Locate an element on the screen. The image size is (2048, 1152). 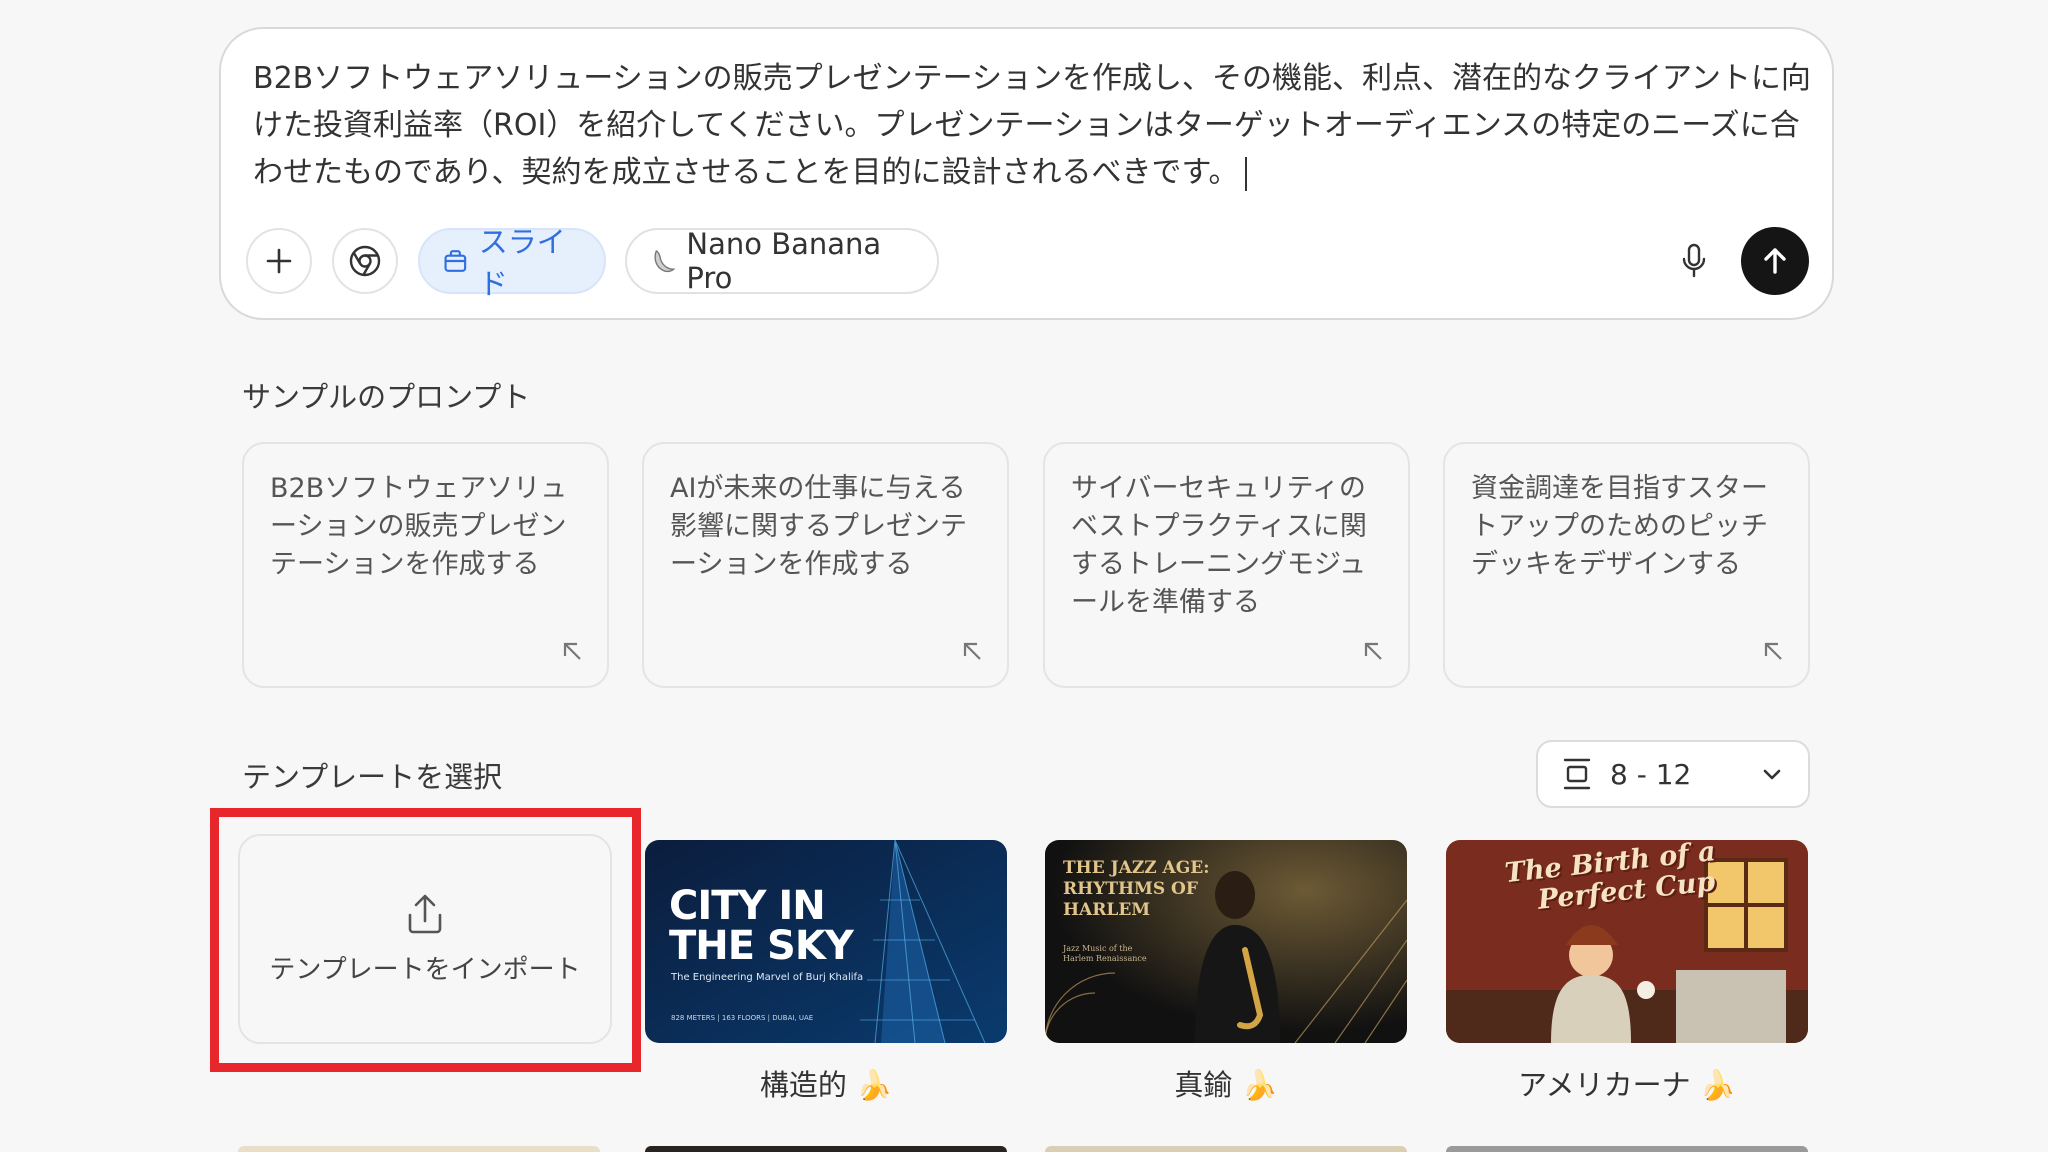
samples-title: サンプルのプロンプト is located at coordinates (386, 397).